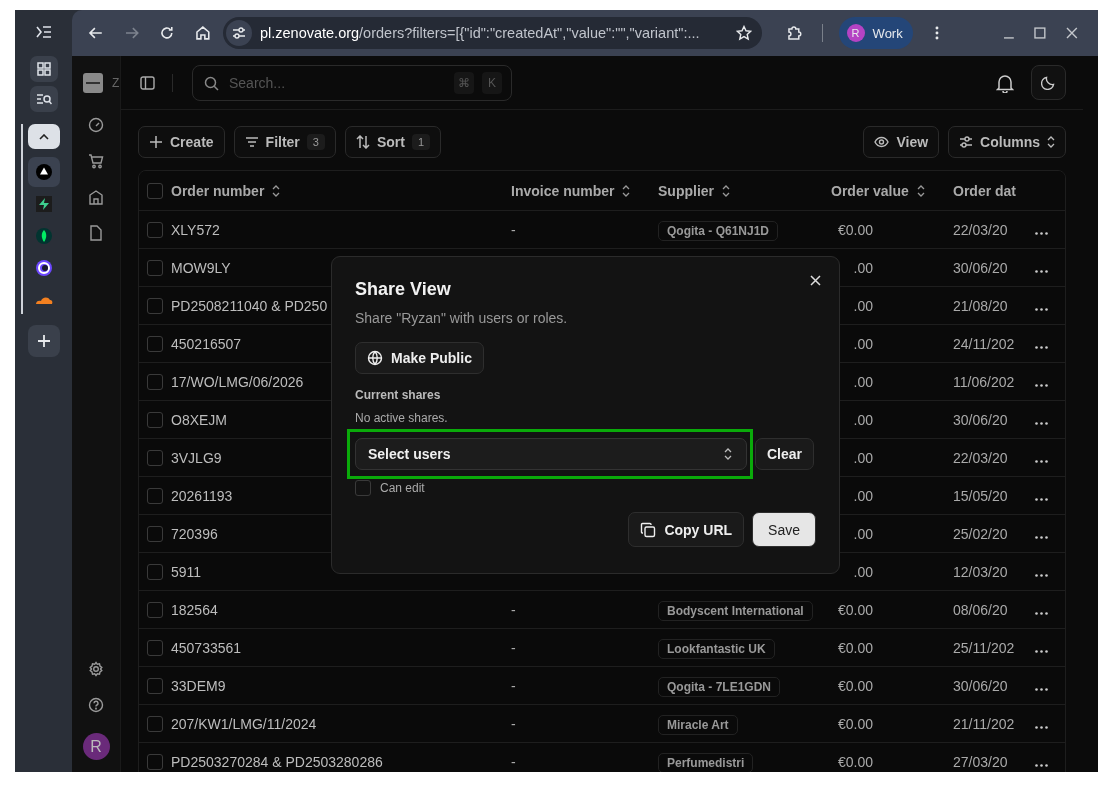 This screenshot has width=1114, height=804. Describe the element at coordinates (44, 300) in the screenshot. I see `cloud-icon` at that location.